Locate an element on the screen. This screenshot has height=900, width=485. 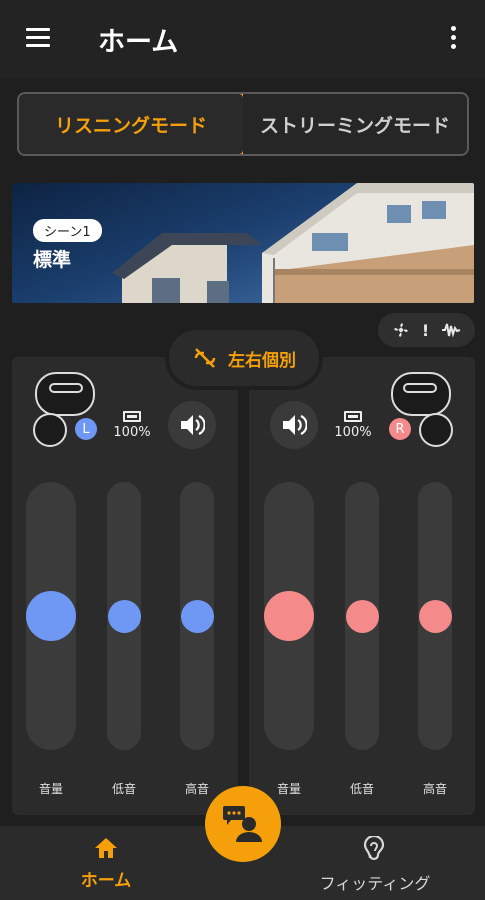
left-slider-2-label: 低音 is located at coordinates (123, 789).